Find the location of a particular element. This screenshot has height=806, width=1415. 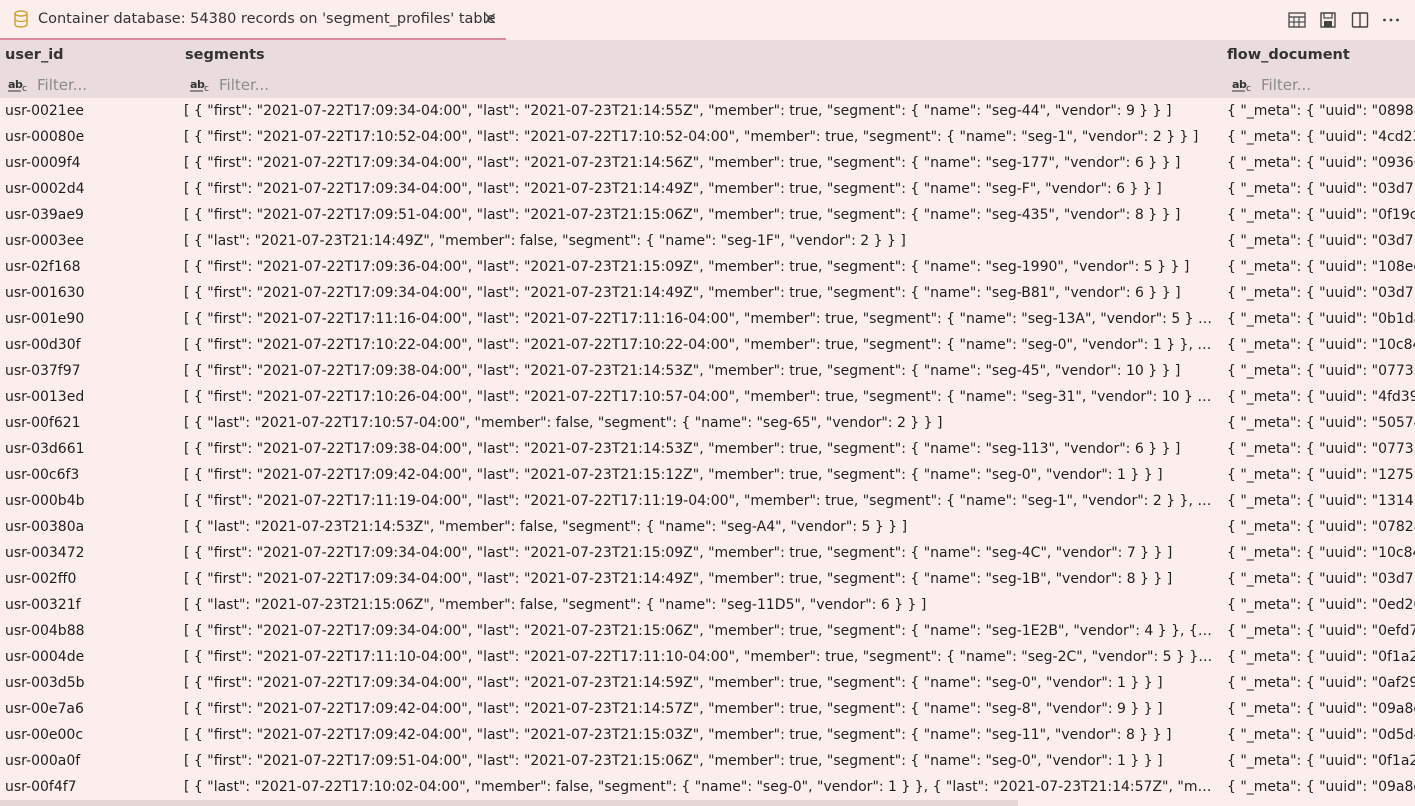

cell-user-id: usr-0021ee is located at coordinates (90, 111).